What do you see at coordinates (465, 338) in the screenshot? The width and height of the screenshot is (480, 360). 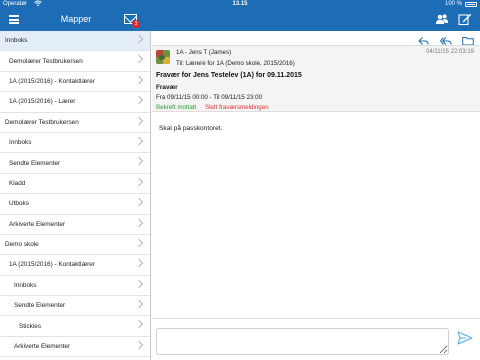 I see `send-icon` at bounding box center [465, 338].